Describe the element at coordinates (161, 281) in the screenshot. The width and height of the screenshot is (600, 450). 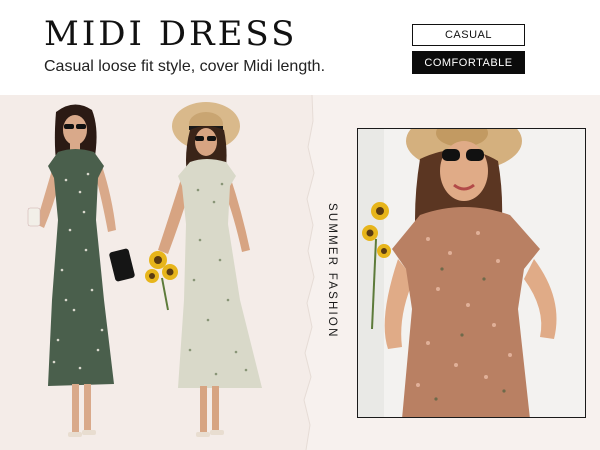
I see `sunflower-icon` at that location.